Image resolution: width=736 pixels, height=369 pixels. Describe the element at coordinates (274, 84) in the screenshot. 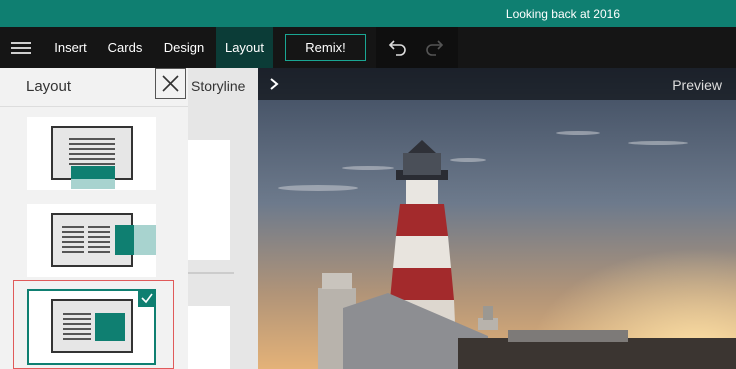

I see `chevron-right-icon` at that location.